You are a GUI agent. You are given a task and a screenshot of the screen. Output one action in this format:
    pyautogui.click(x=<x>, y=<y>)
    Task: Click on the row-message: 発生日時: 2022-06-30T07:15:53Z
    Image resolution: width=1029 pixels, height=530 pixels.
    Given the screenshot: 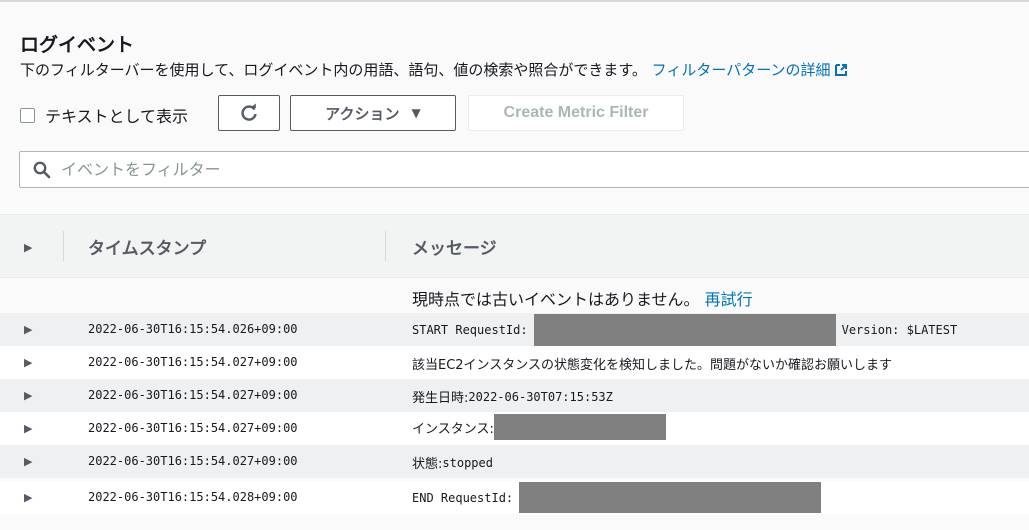 What is the action you would take?
    pyautogui.click(x=512, y=397)
    